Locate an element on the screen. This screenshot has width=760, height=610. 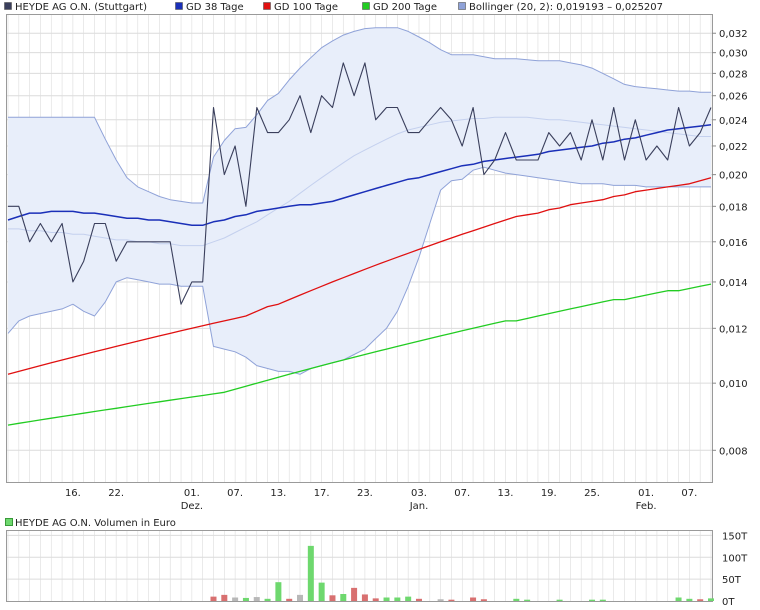
volume-tick-label: 50T is located at coordinates (732, 580).